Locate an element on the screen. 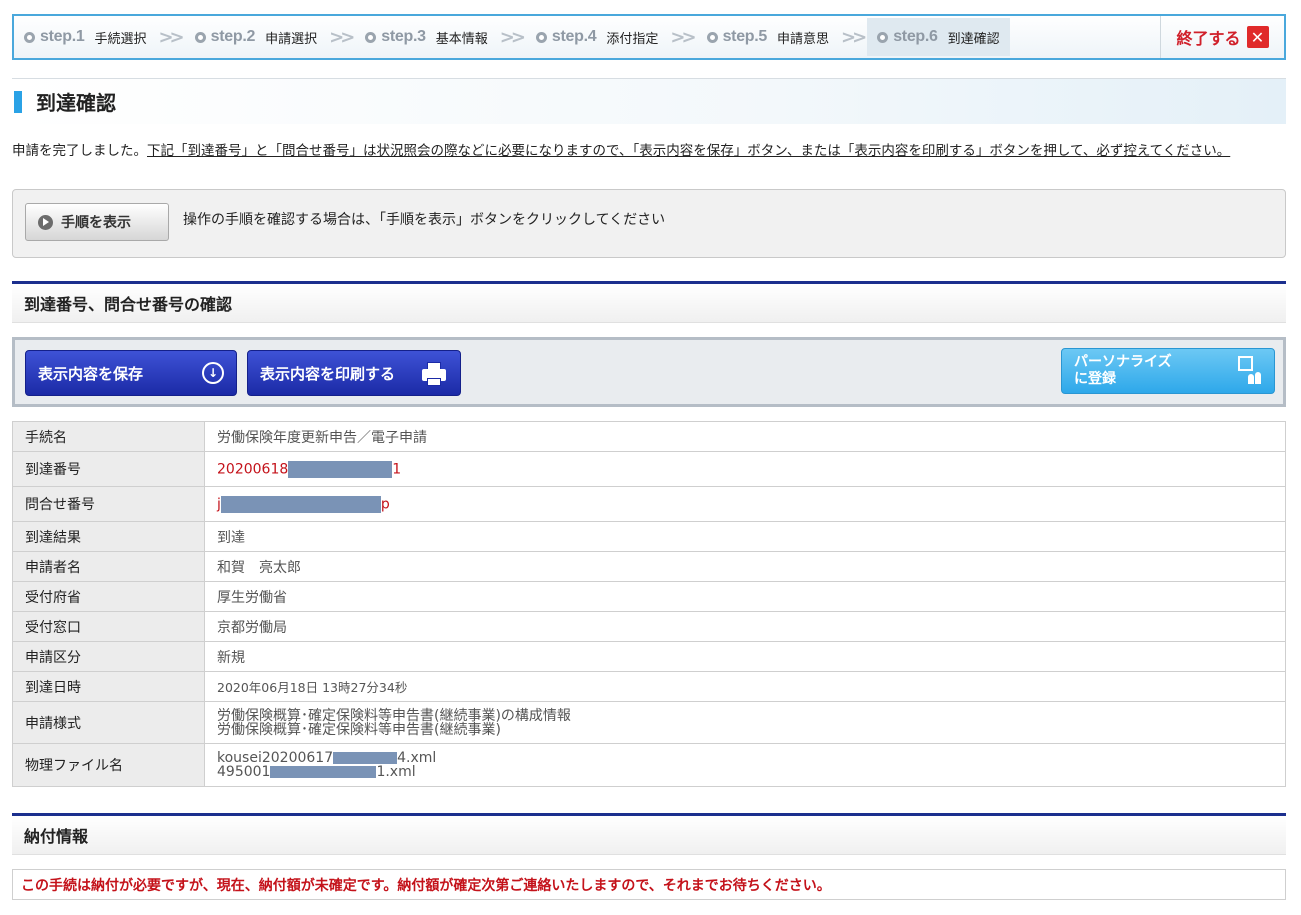 Image resolution: width=1301 pixels, height=915 pixels. step-3: step.3 基本情報 >> is located at coordinates (440, 37).